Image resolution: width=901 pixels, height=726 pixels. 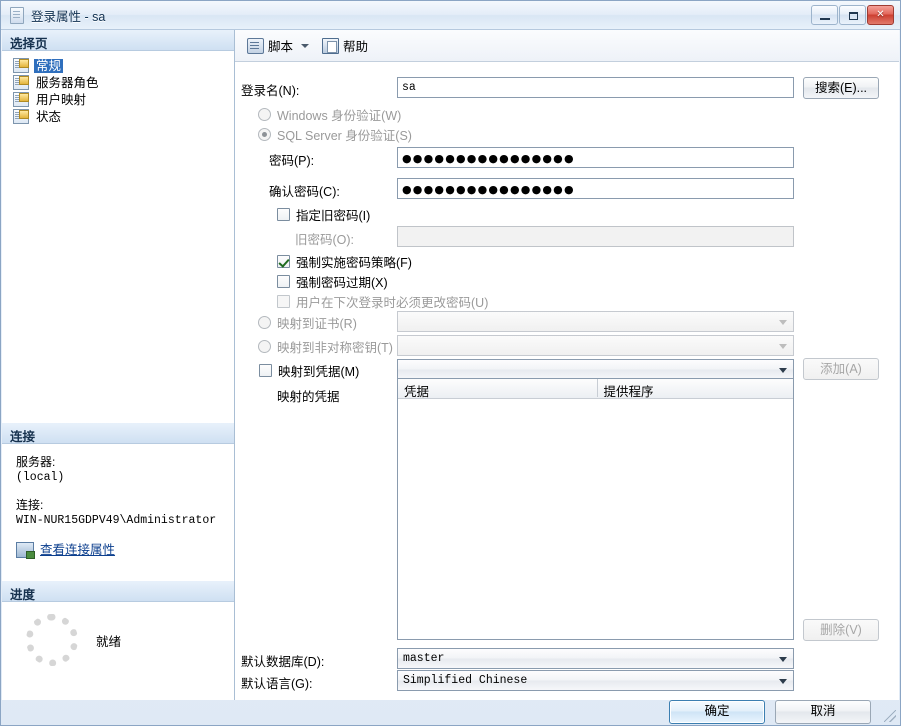 What do you see at coordinates (255, 45) in the screenshot?
I see `script-icon` at bounding box center [255, 45].